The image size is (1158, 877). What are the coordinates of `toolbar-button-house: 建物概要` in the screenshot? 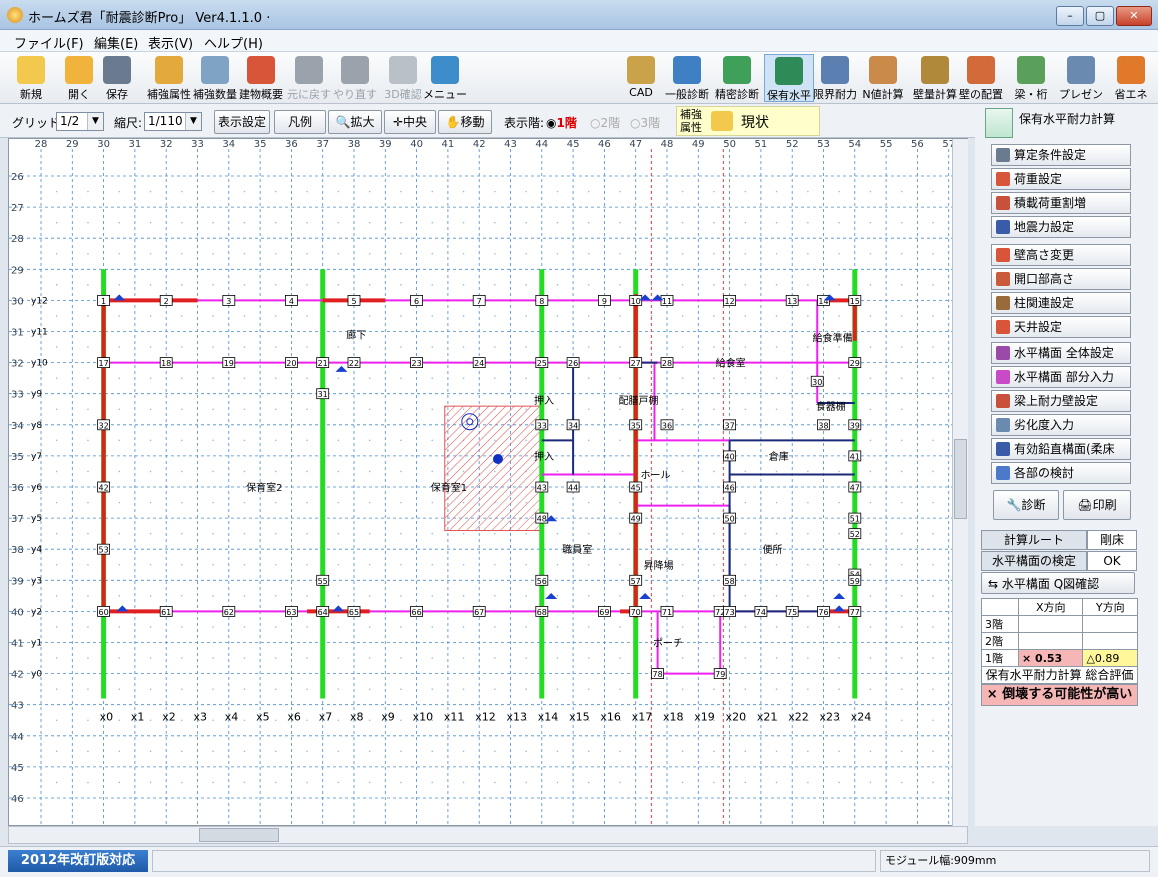 It's located at (261, 78).